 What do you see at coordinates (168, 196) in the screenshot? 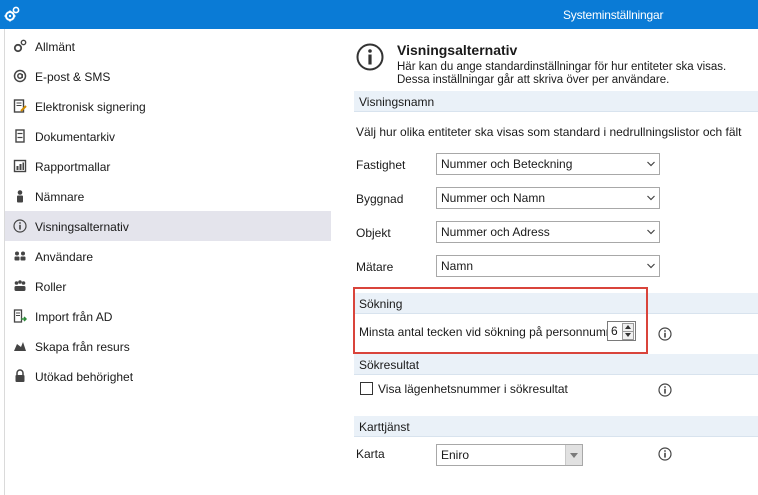
I see `sidebar-item-namnare: Nämnare` at bounding box center [168, 196].